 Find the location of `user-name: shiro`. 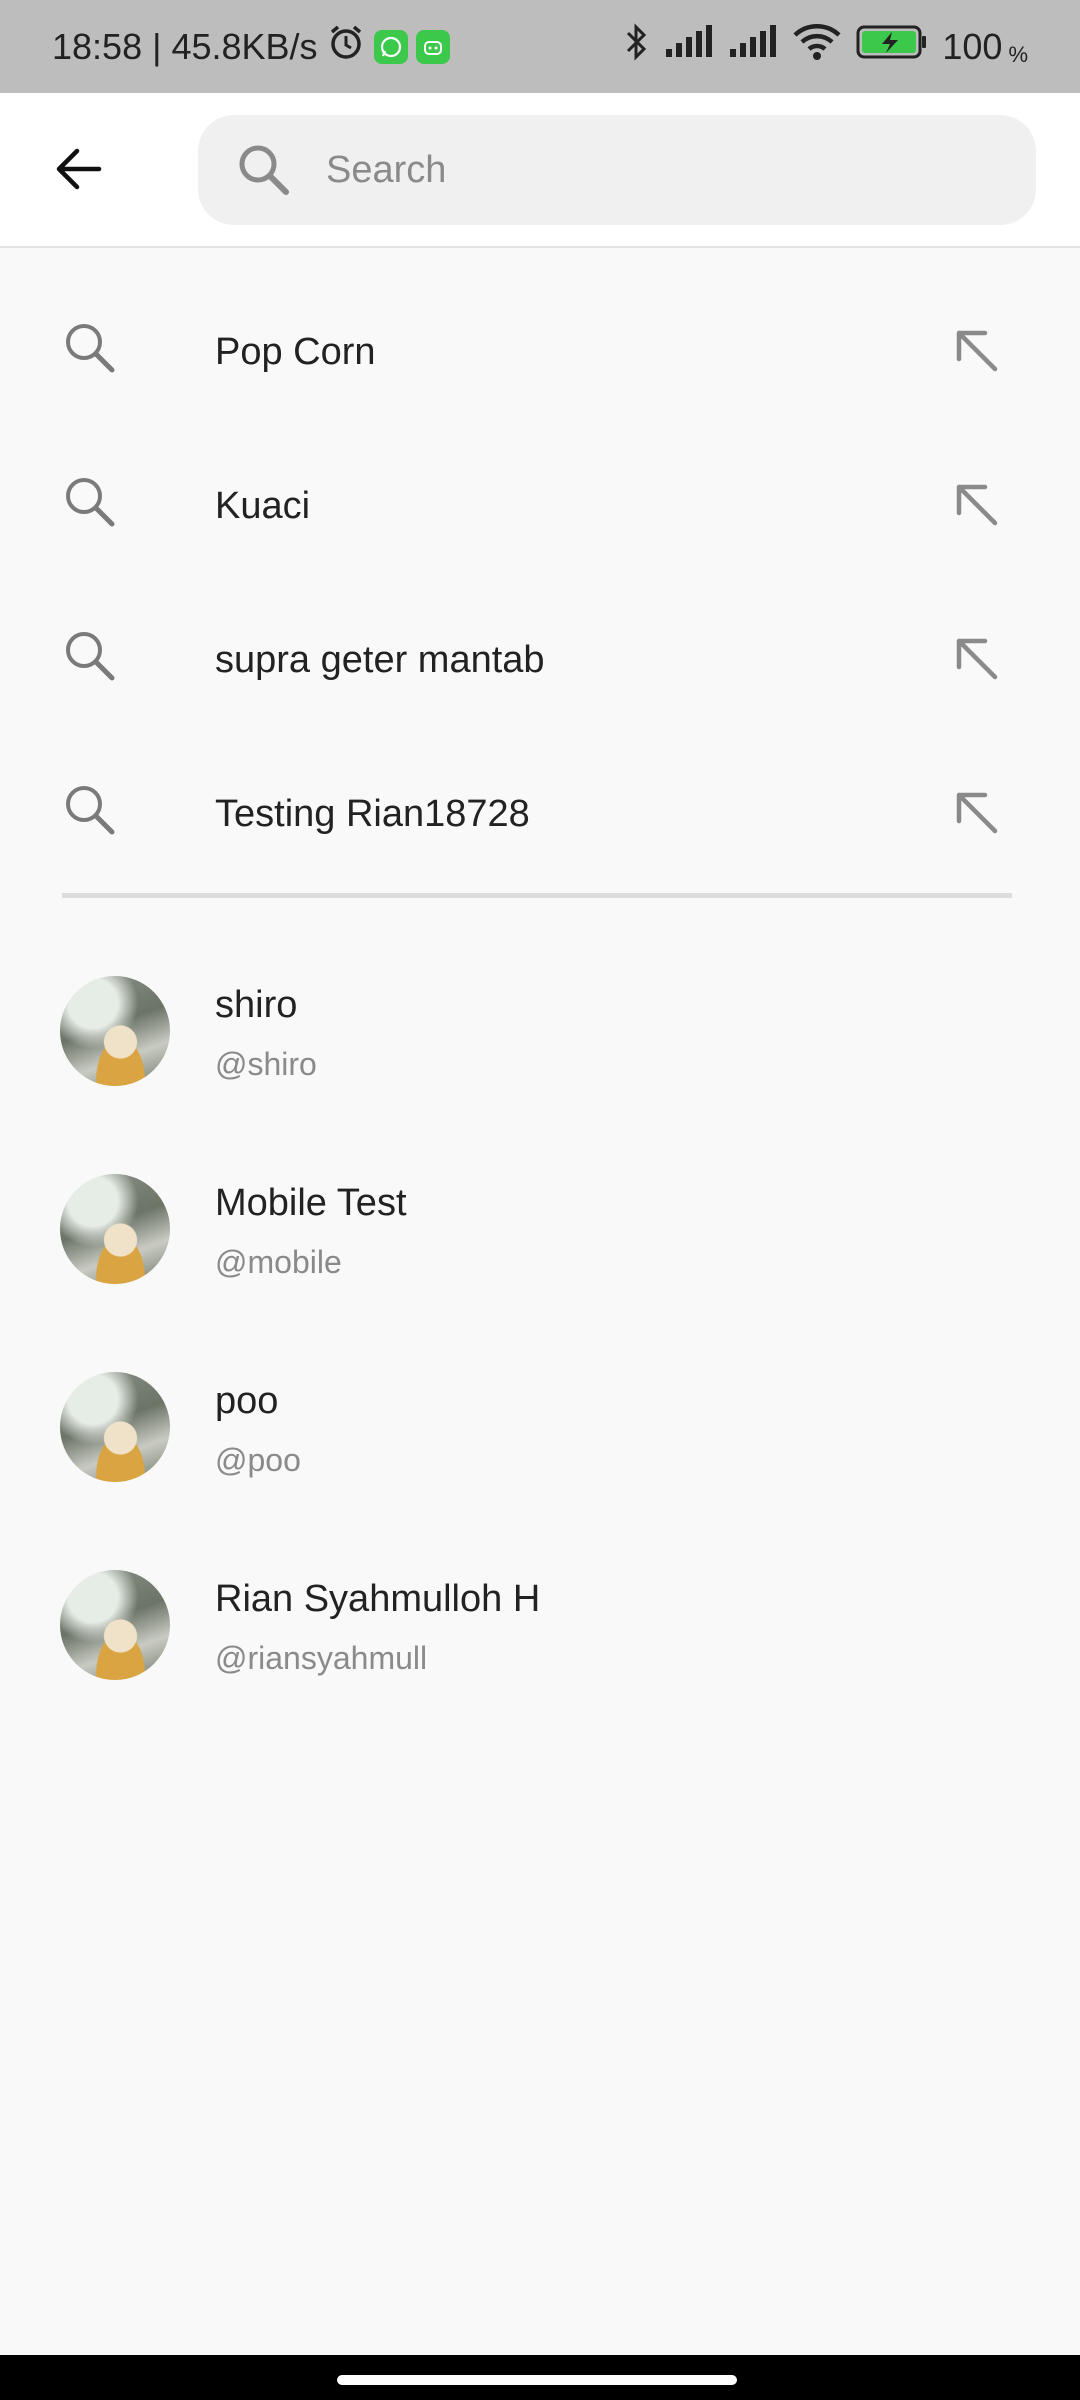

user-name: shiro is located at coordinates (256, 1005).